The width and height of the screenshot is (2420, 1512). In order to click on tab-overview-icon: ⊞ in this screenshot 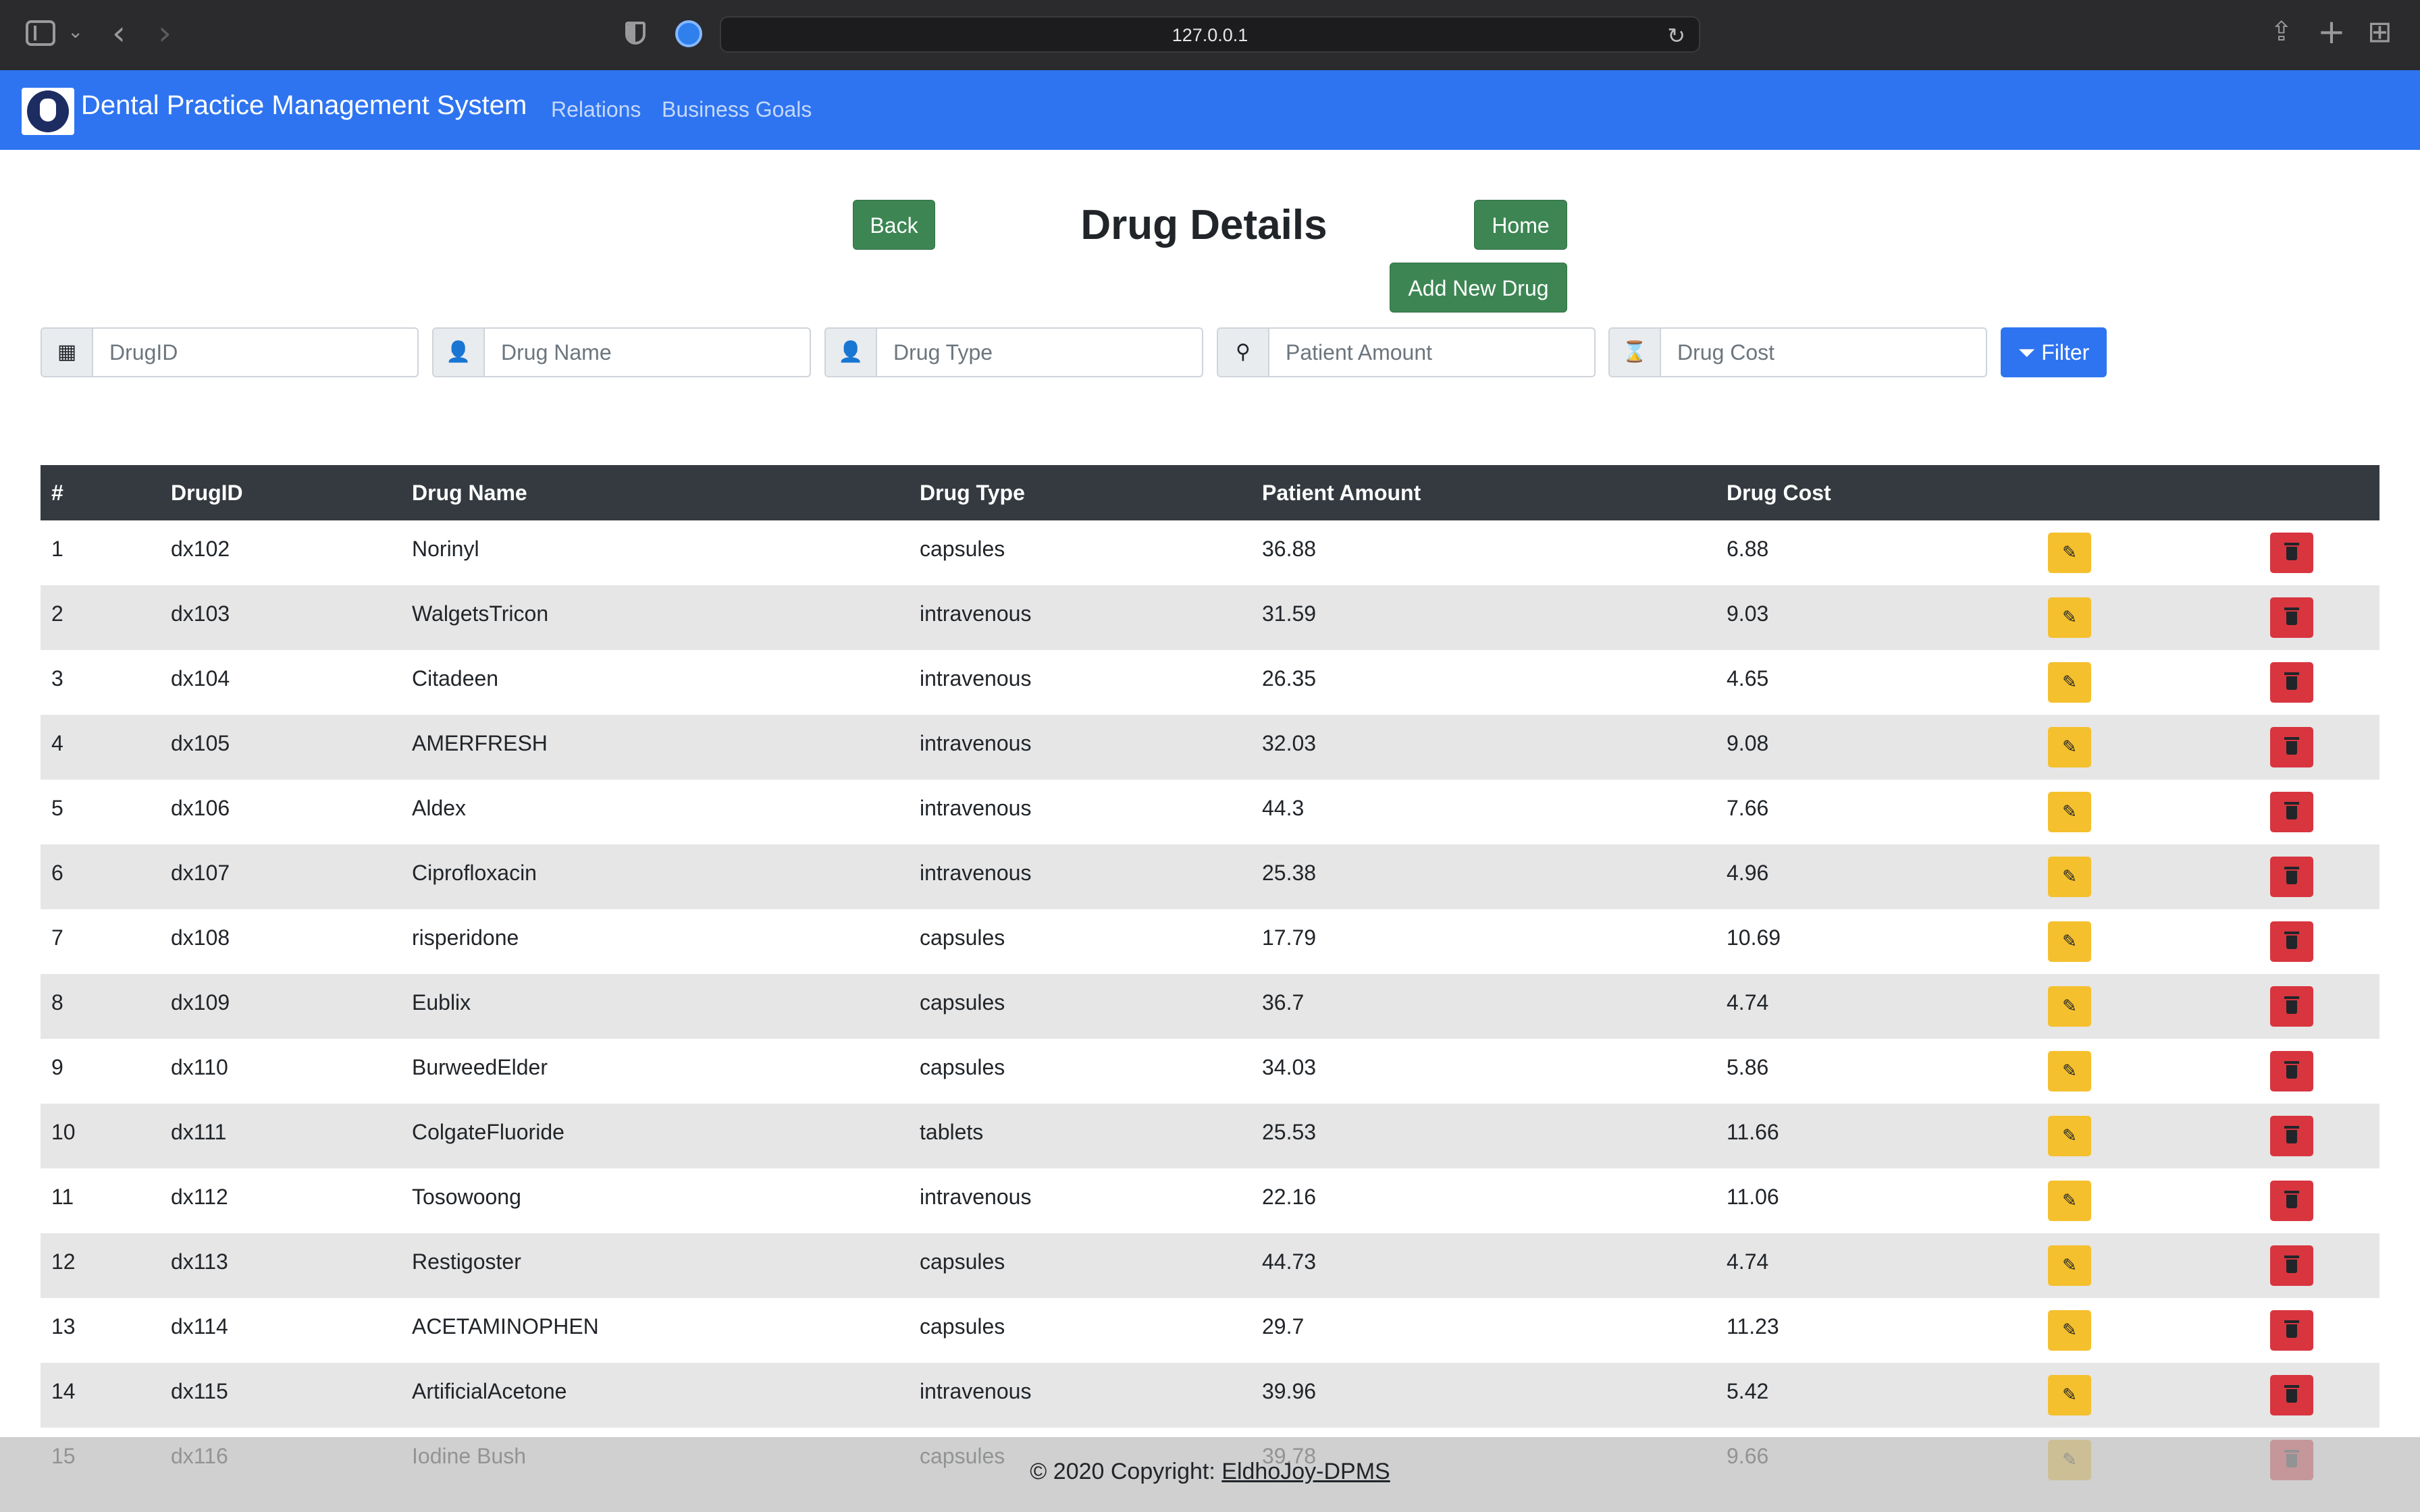, I will do `click(2379, 32)`.